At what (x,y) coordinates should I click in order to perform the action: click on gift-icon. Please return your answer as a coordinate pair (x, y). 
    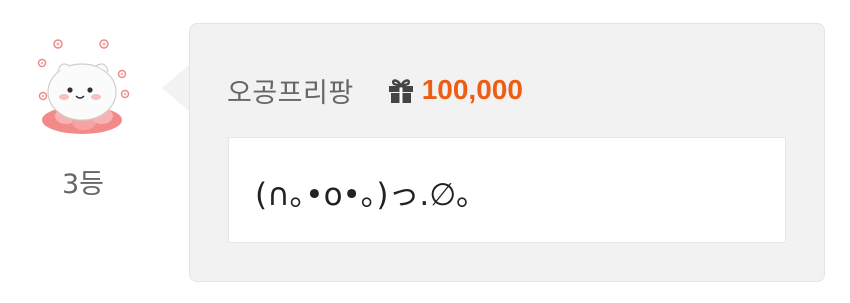
    Looking at the image, I should click on (400, 91).